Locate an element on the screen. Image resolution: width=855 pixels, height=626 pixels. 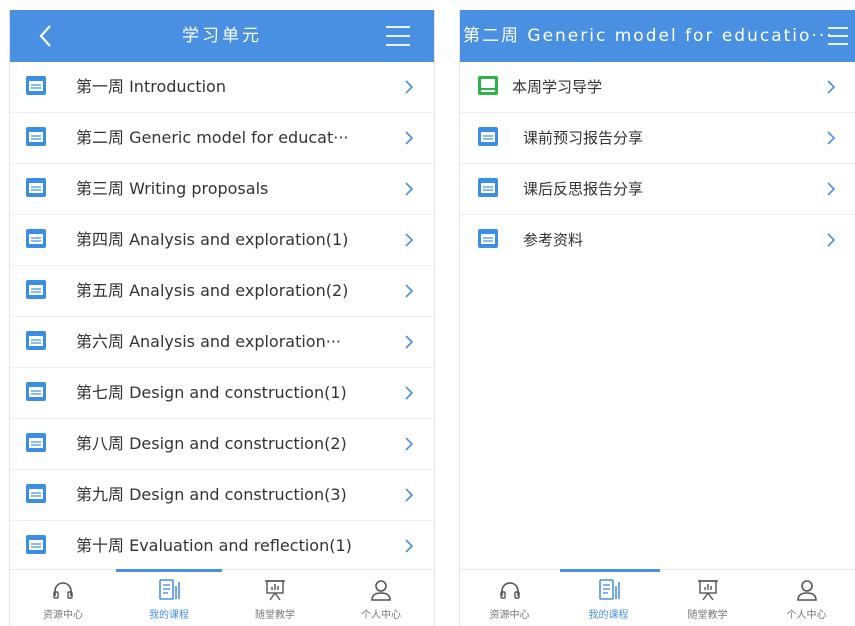
week-content-list: 本周学习导学 课前预习报告分享 课后反思报告分享 参考资料 is located at coordinates (657, 163).